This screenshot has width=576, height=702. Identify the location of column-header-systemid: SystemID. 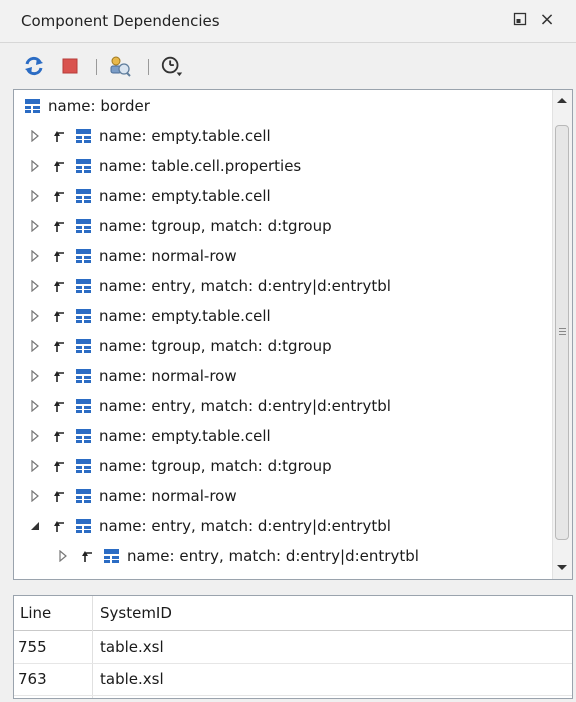
(136, 613).